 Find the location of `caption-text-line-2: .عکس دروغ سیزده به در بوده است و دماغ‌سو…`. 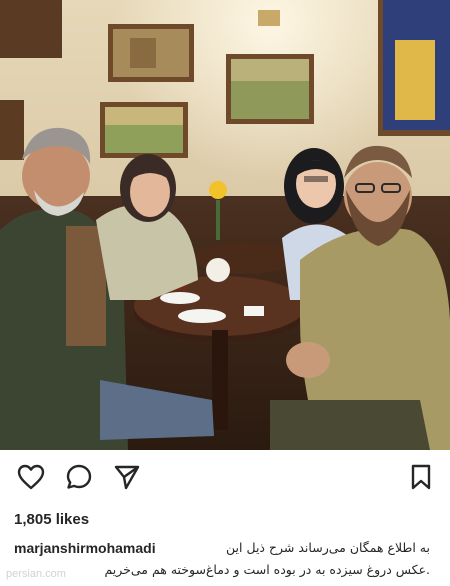

caption-text-line-2: .عکس دروغ سیزده به در بوده است و دماغ‌سو… is located at coordinates (267, 569).